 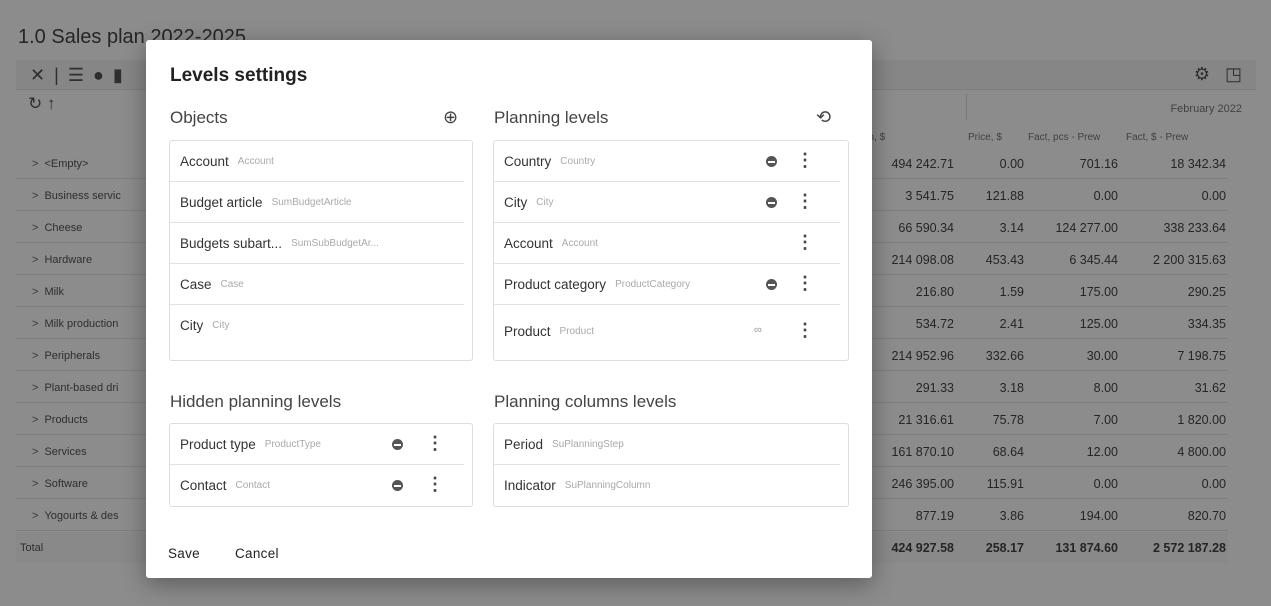 What do you see at coordinates (667, 202) in the screenshot?
I see `list-item: City City ⋮` at bounding box center [667, 202].